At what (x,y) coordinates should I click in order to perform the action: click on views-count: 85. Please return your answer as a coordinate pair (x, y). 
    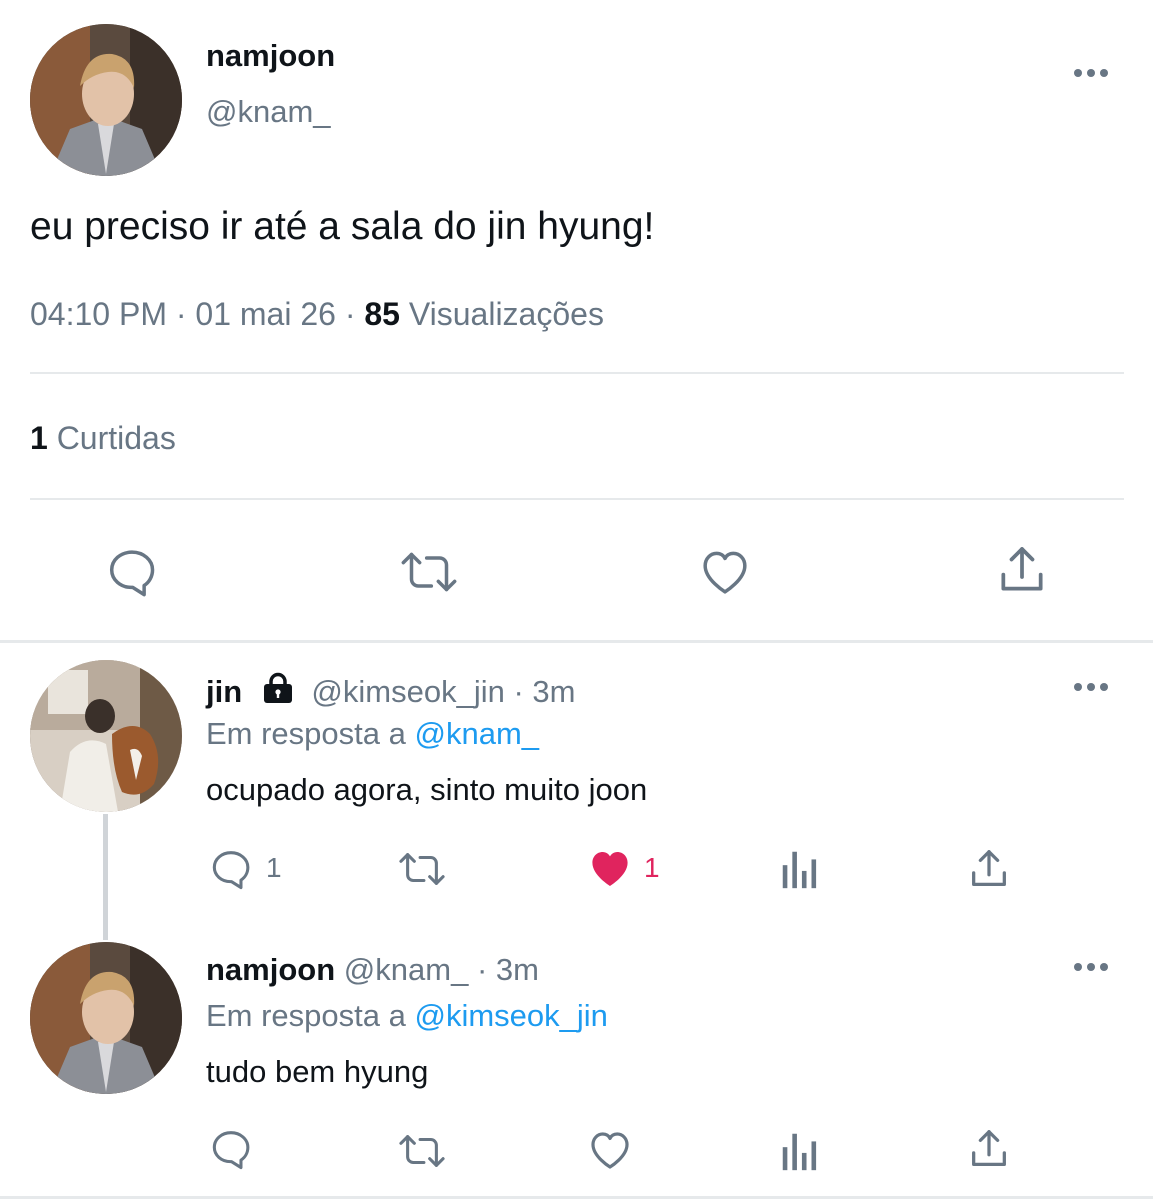
    Looking at the image, I should click on (382, 314).